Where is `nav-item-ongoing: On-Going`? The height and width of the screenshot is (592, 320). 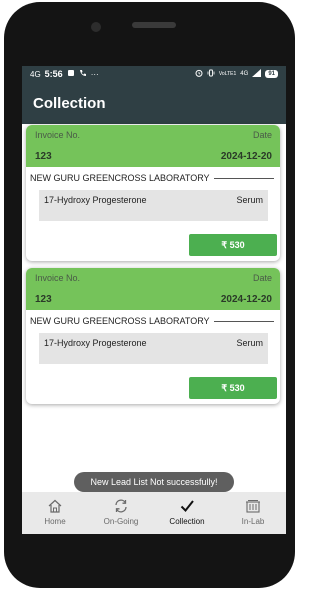
nav-item-ongoing: On-Going is located at coordinates (121, 513).